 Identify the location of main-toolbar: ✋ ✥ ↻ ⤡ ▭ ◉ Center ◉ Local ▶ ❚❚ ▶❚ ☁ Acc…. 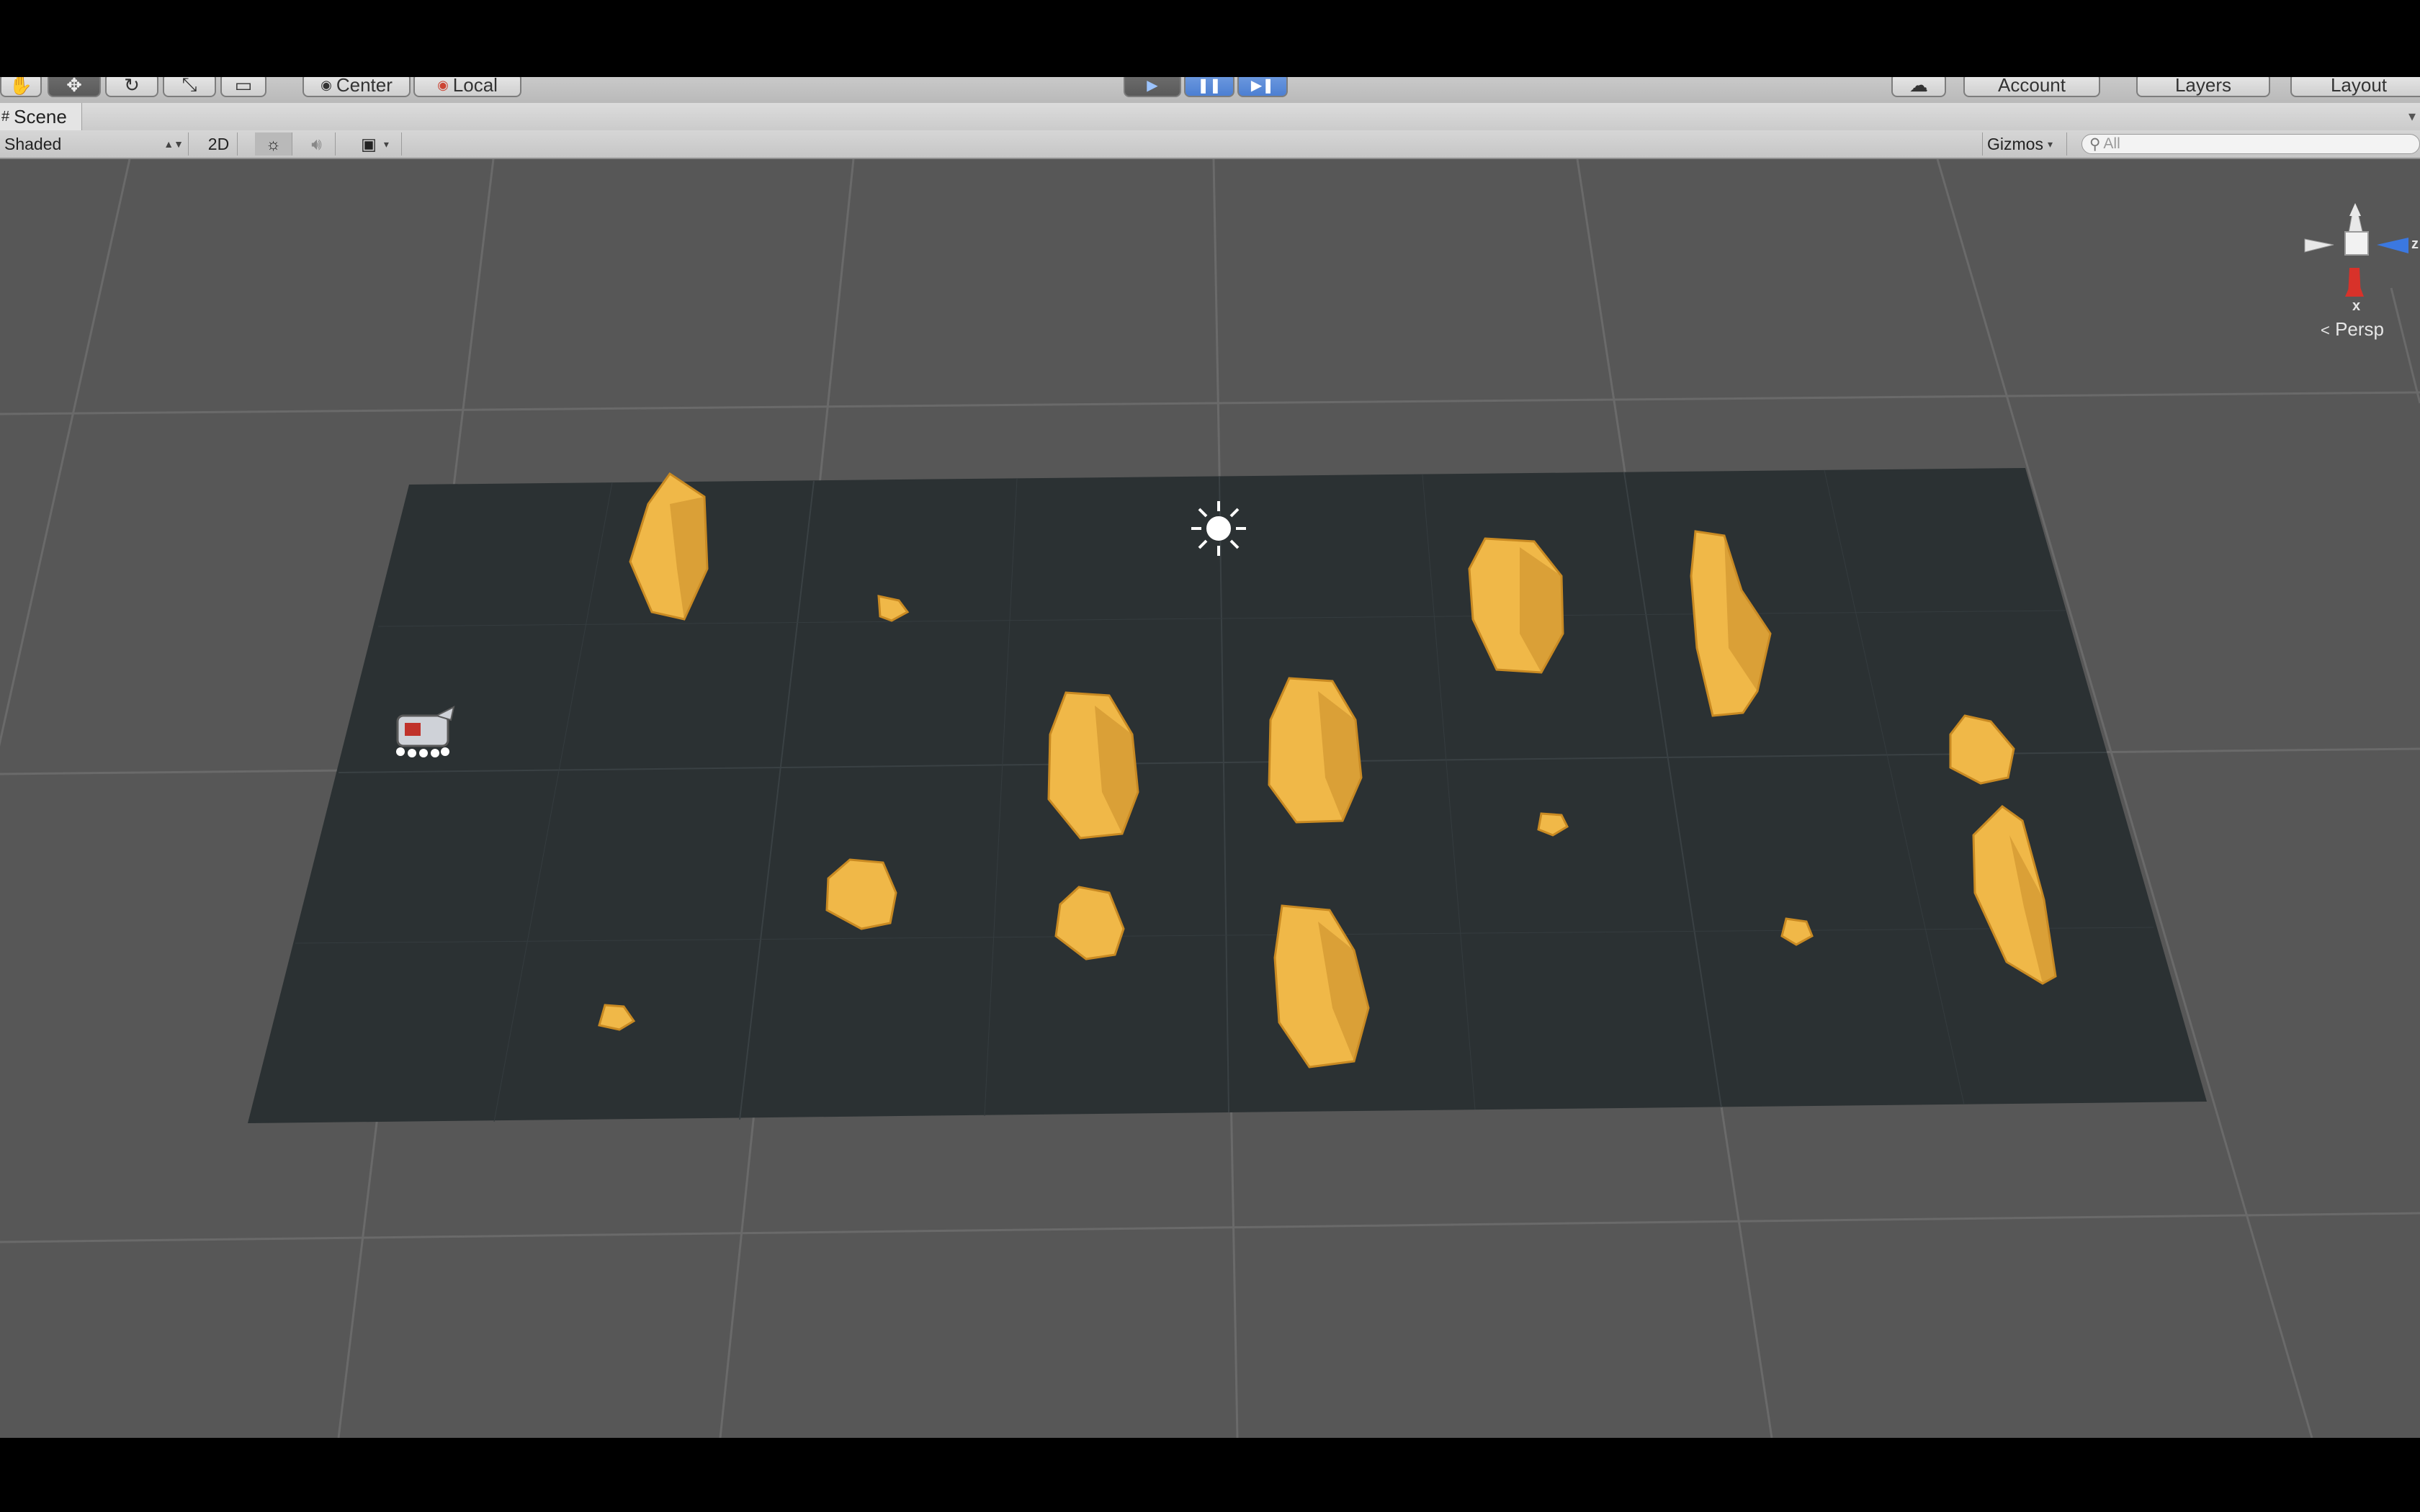
(1210, 90).